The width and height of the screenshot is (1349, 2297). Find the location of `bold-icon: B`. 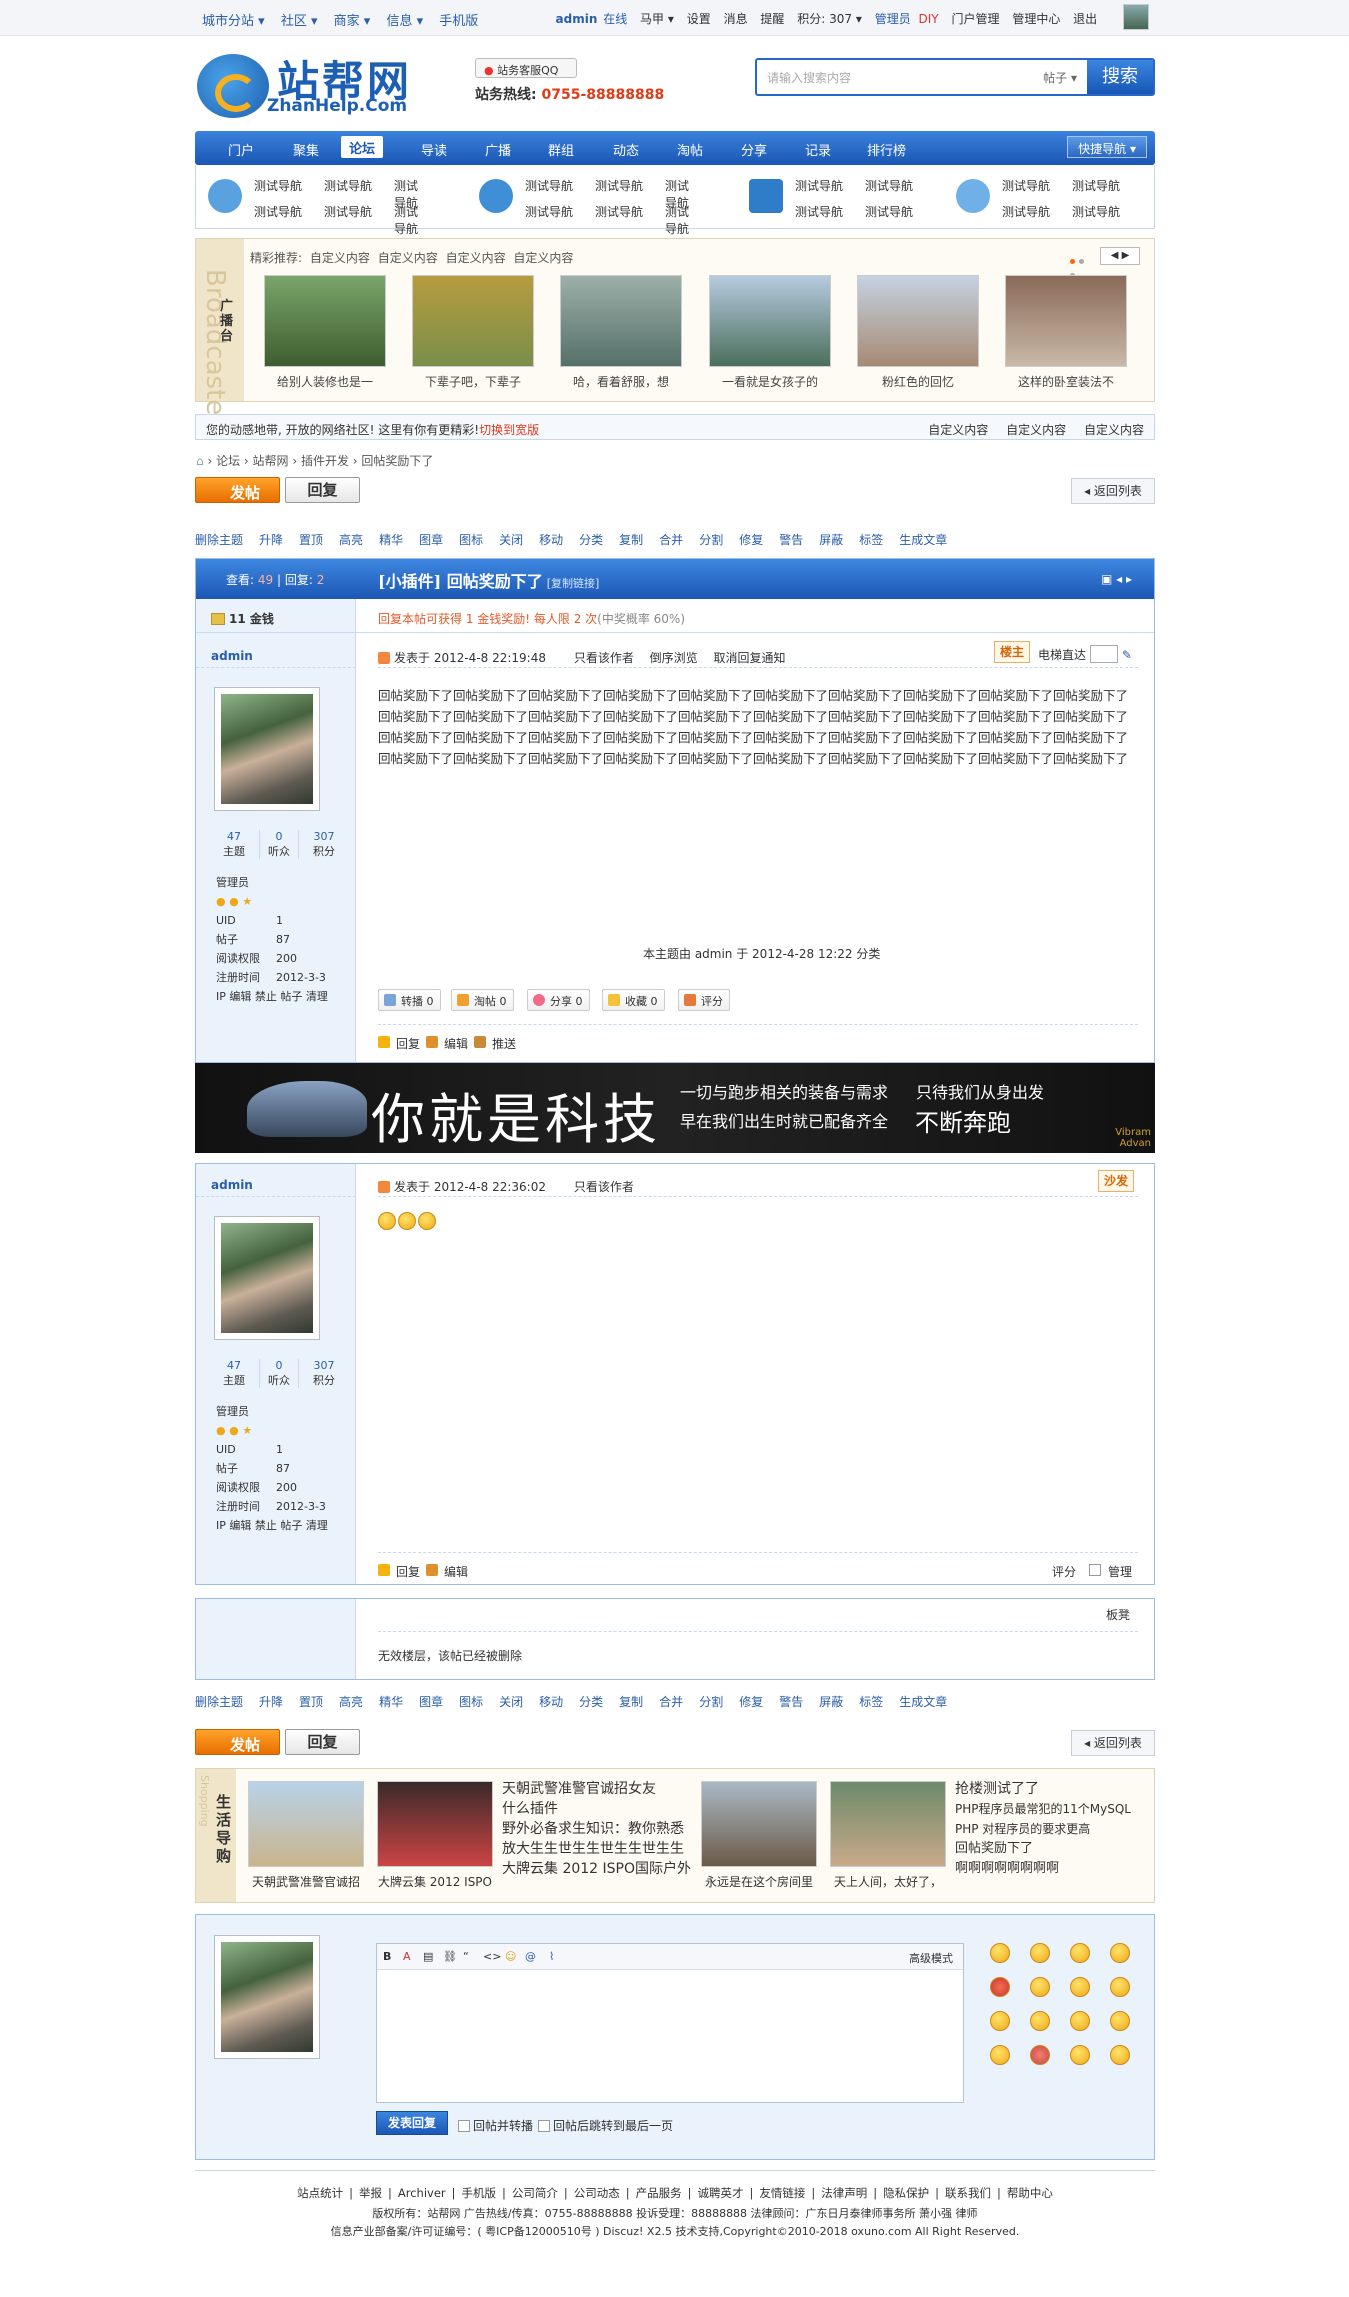

bold-icon: B is located at coordinates (387, 1956).